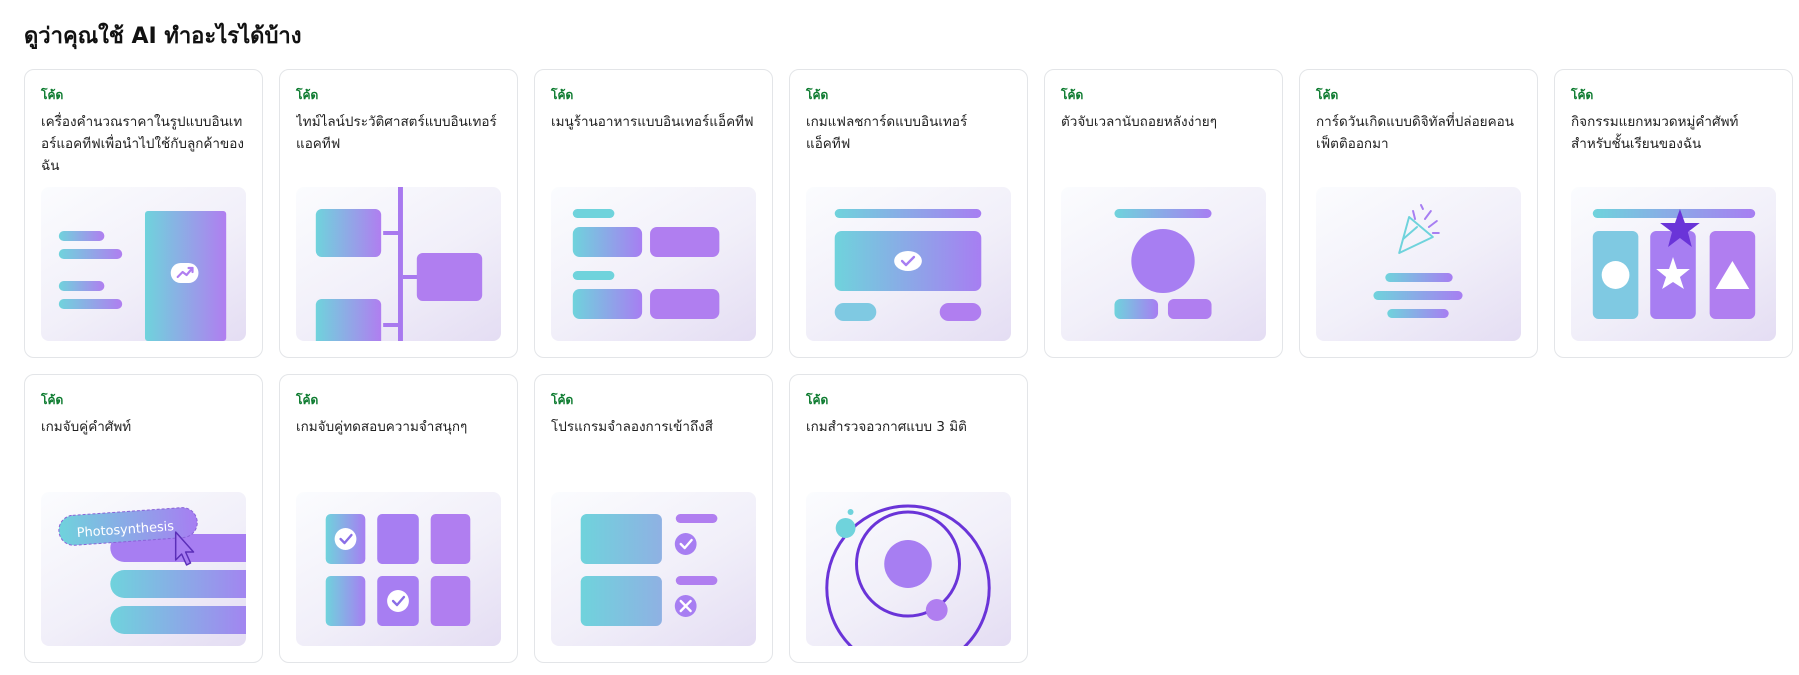 The height and width of the screenshot is (675, 1799). I want to click on trend-up-icon, so click(184, 273).